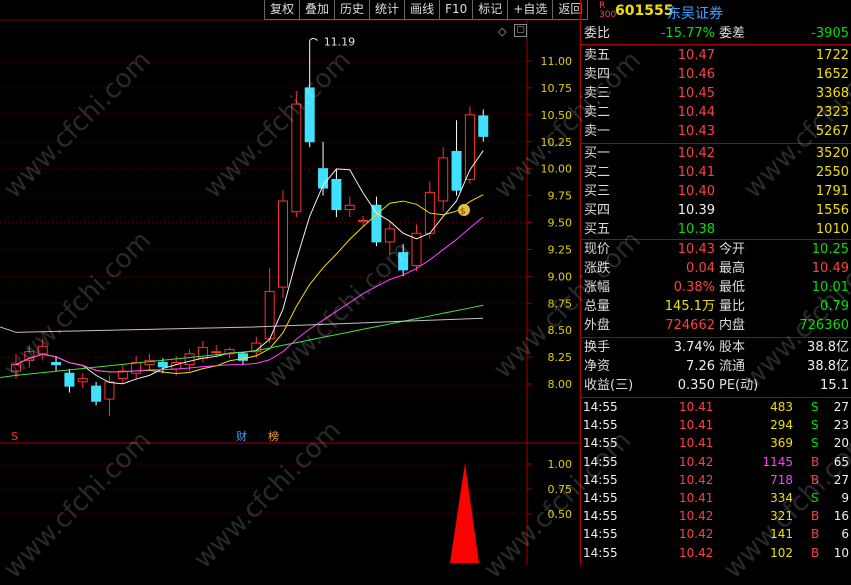 Image resolution: width=851 pixels, height=585 pixels. I want to click on fin-label: 流通, so click(732, 366).